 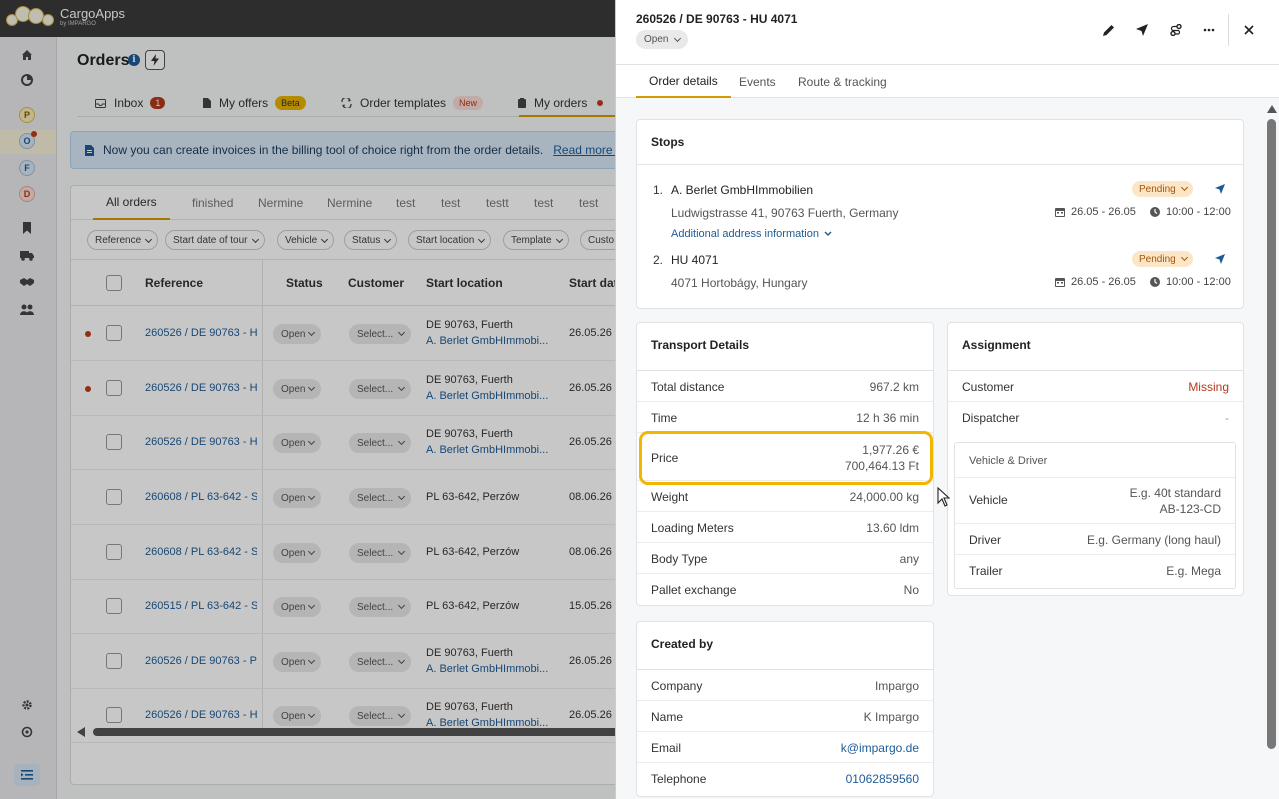 What do you see at coordinates (1272, 109) in the screenshot?
I see `scroll-up-icon` at bounding box center [1272, 109].